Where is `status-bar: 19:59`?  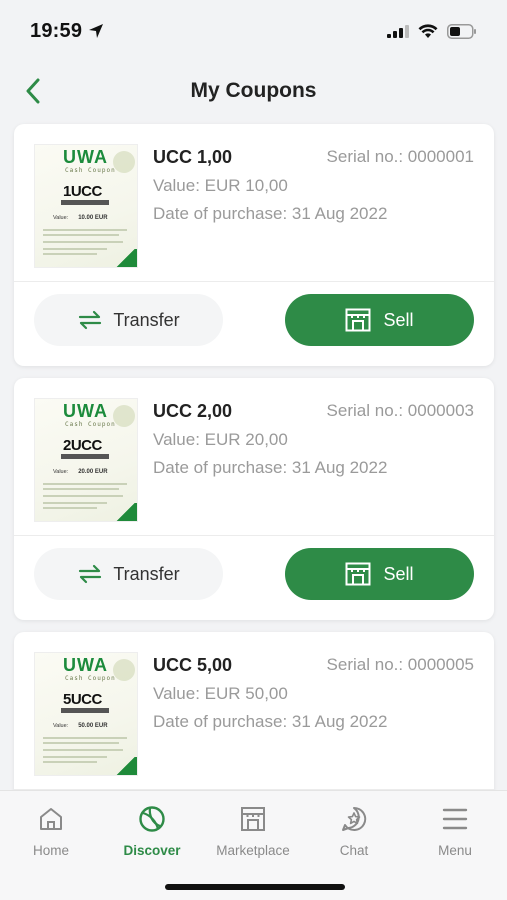 status-bar: 19:59 is located at coordinates (253, 31).